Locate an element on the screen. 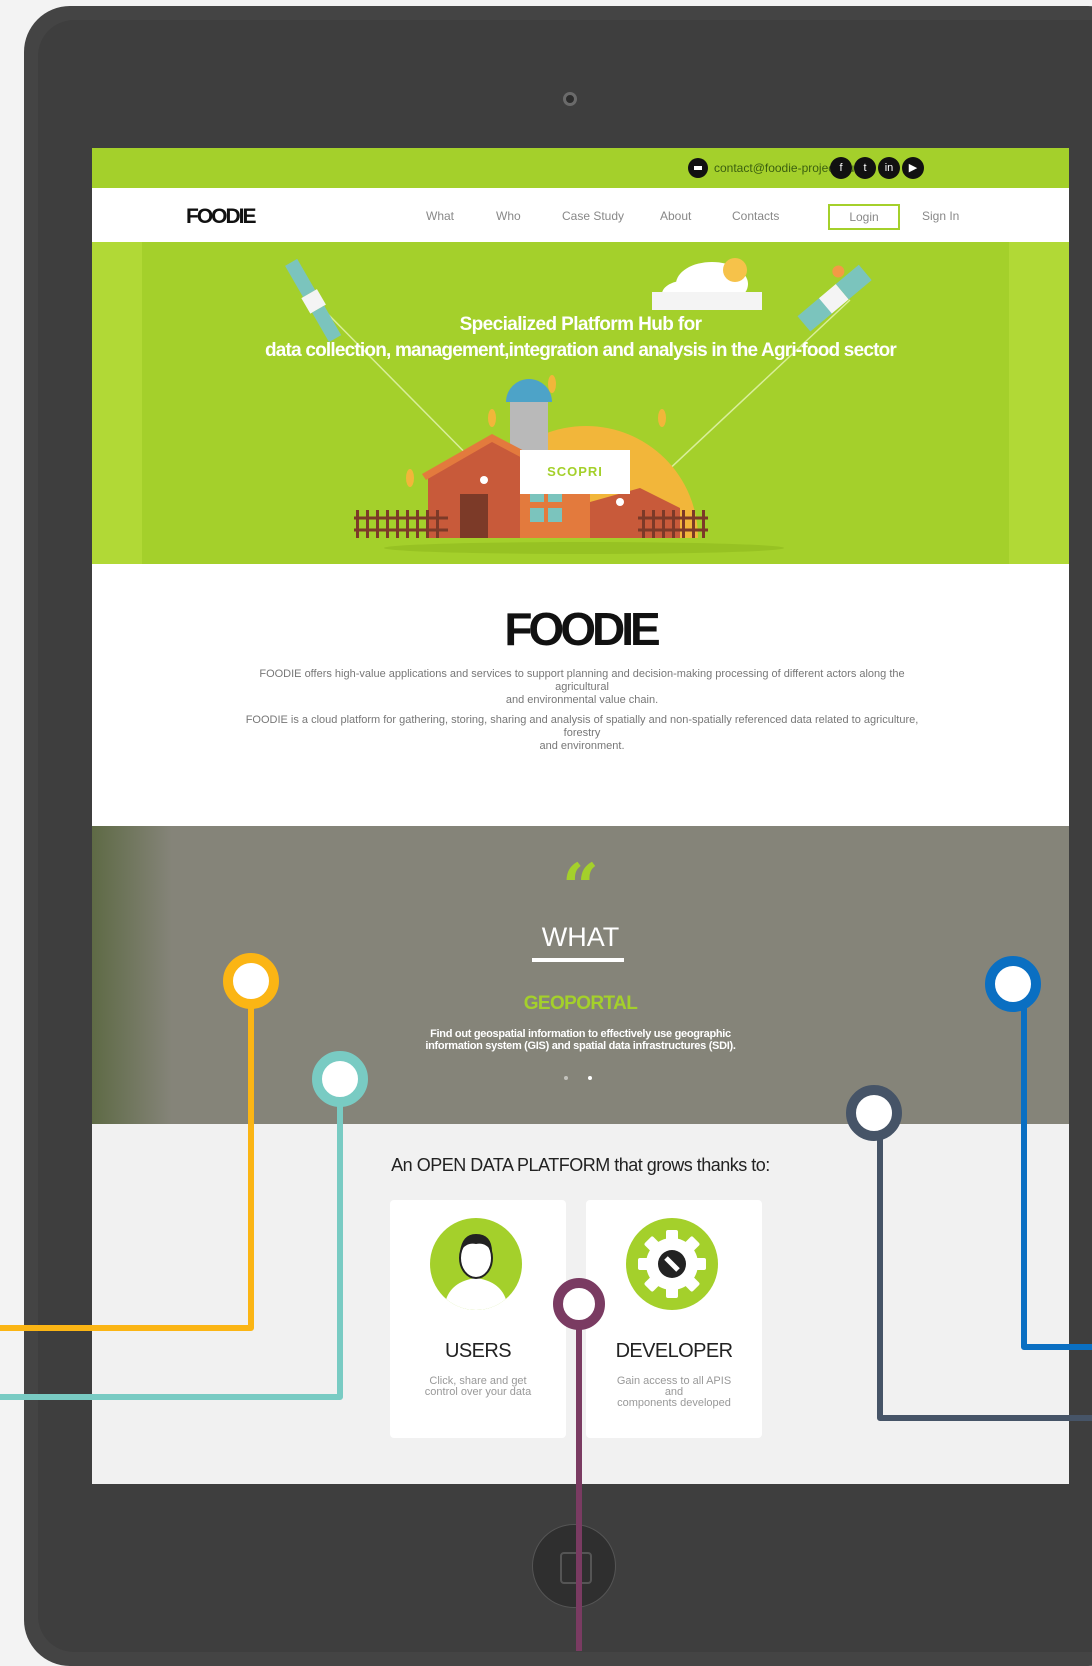 The image size is (1092, 1666). developer-desc-line2: components developed is located at coordinates (674, 1403).